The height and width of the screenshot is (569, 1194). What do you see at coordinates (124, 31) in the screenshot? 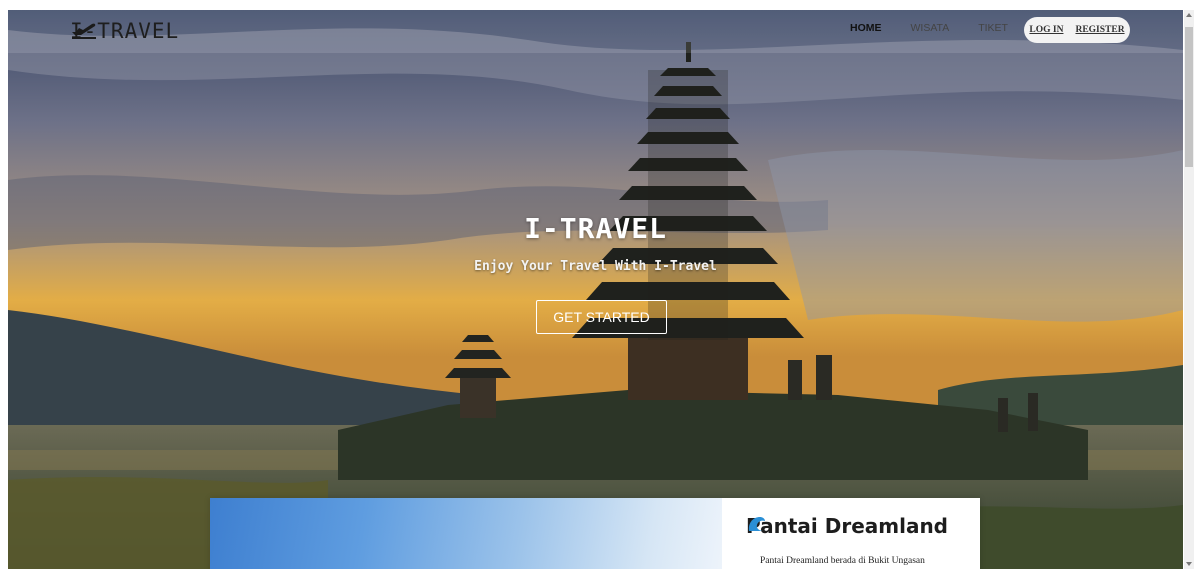
I see `brand-logo: I-TRAVEL` at bounding box center [124, 31].